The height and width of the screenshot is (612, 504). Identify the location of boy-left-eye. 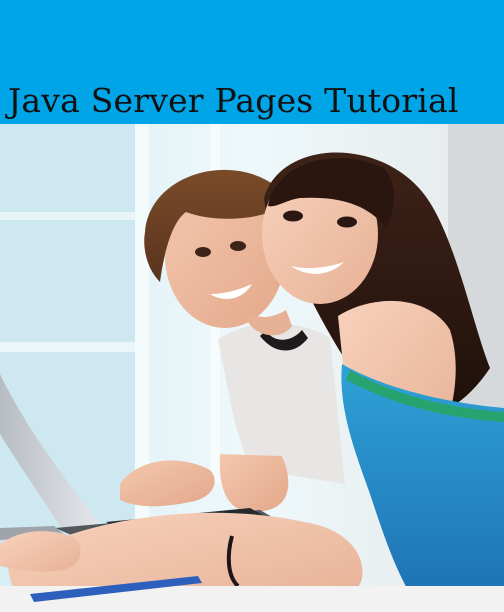
(203, 252).